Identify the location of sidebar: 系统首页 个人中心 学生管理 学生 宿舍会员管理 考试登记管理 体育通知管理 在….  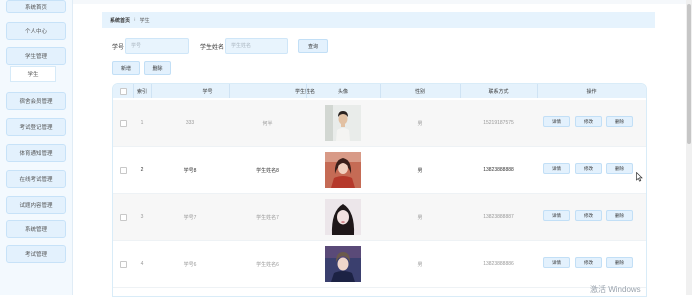
(36, 147).